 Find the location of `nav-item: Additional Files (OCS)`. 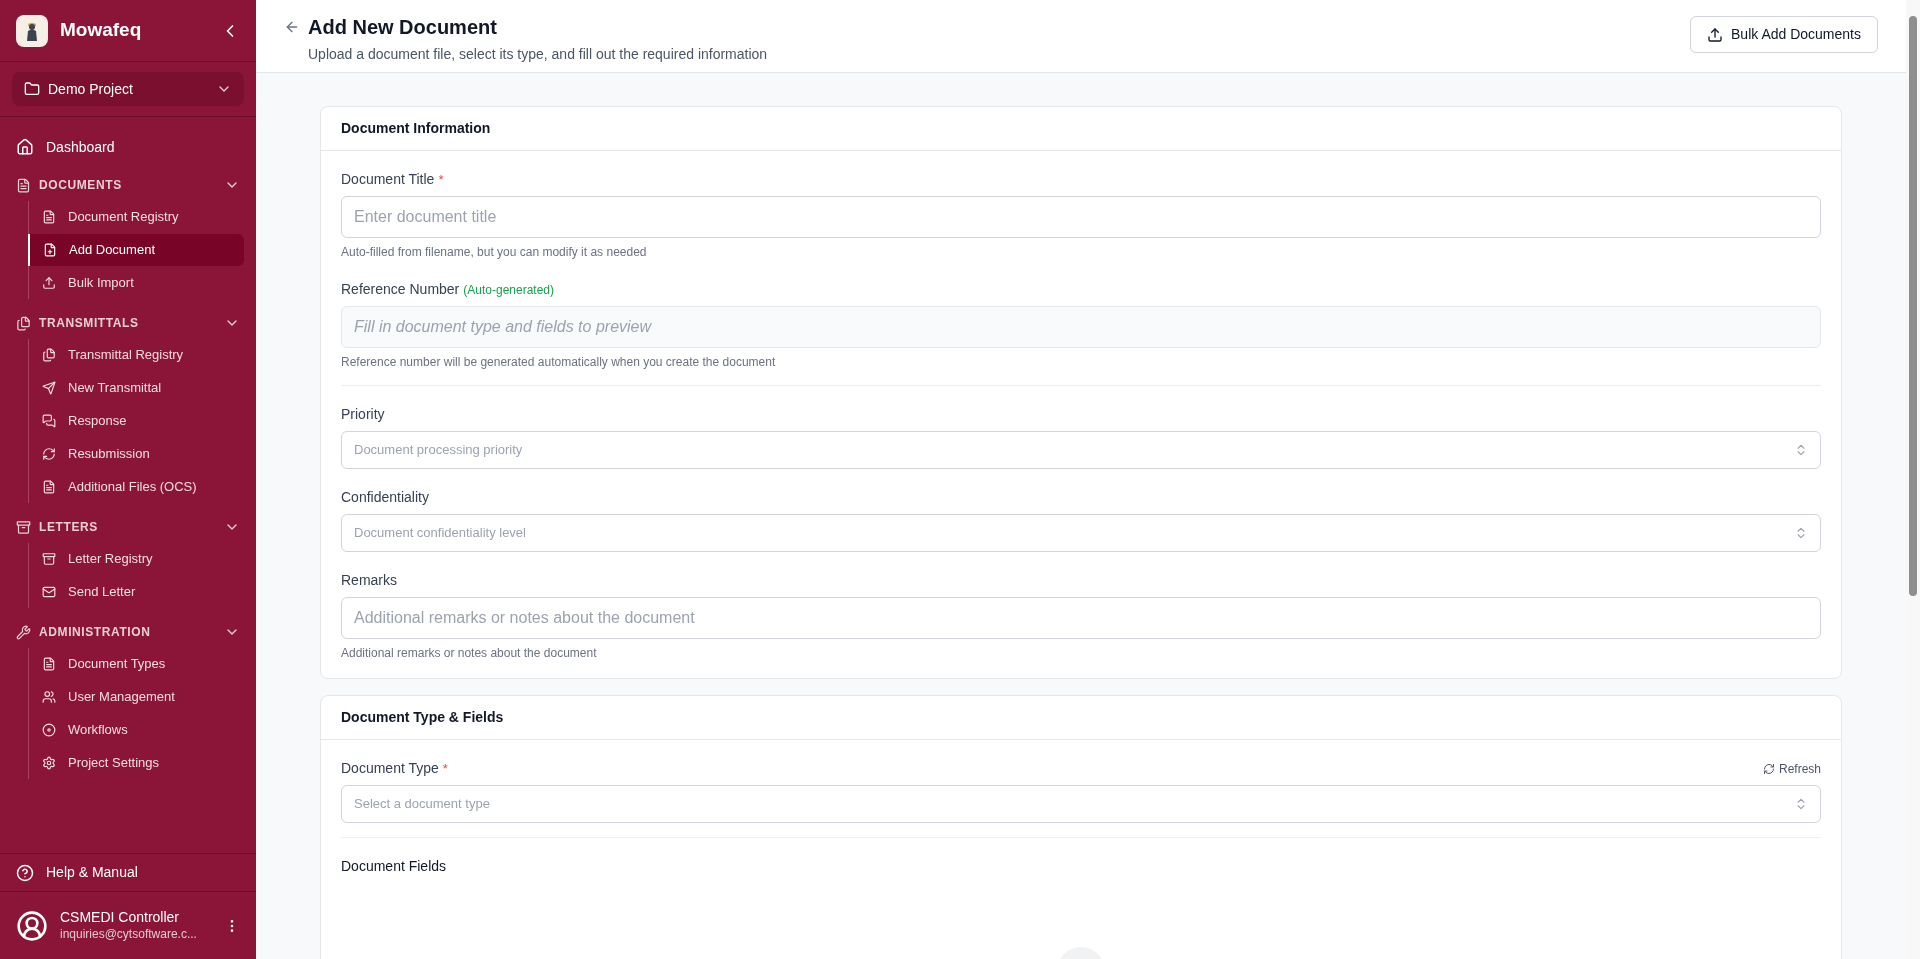

nav-item: Additional Files (OCS) is located at coordinates (136, 487).